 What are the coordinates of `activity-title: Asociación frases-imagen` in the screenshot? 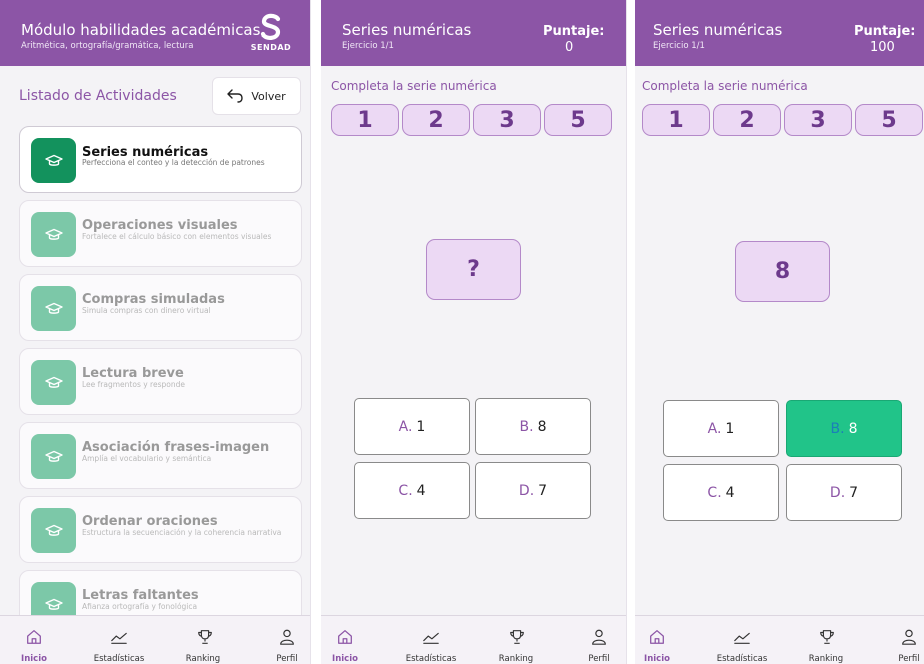 It's located at (176, 447).